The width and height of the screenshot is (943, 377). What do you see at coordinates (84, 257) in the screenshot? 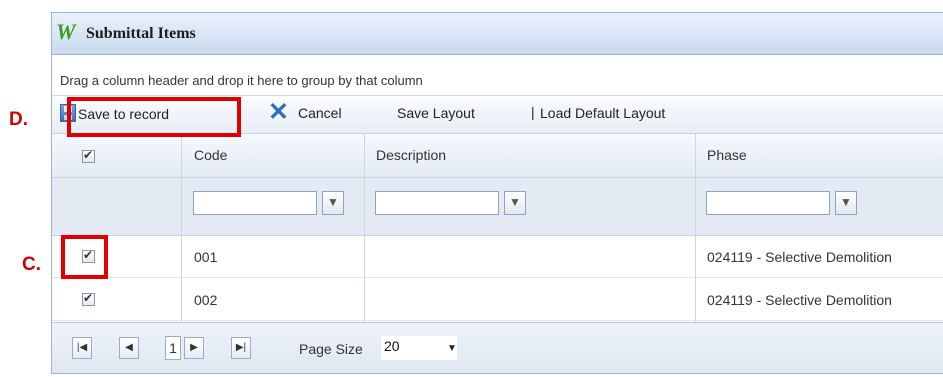
I see `row-checkbox-highlight` at bounding box center [84, 257].